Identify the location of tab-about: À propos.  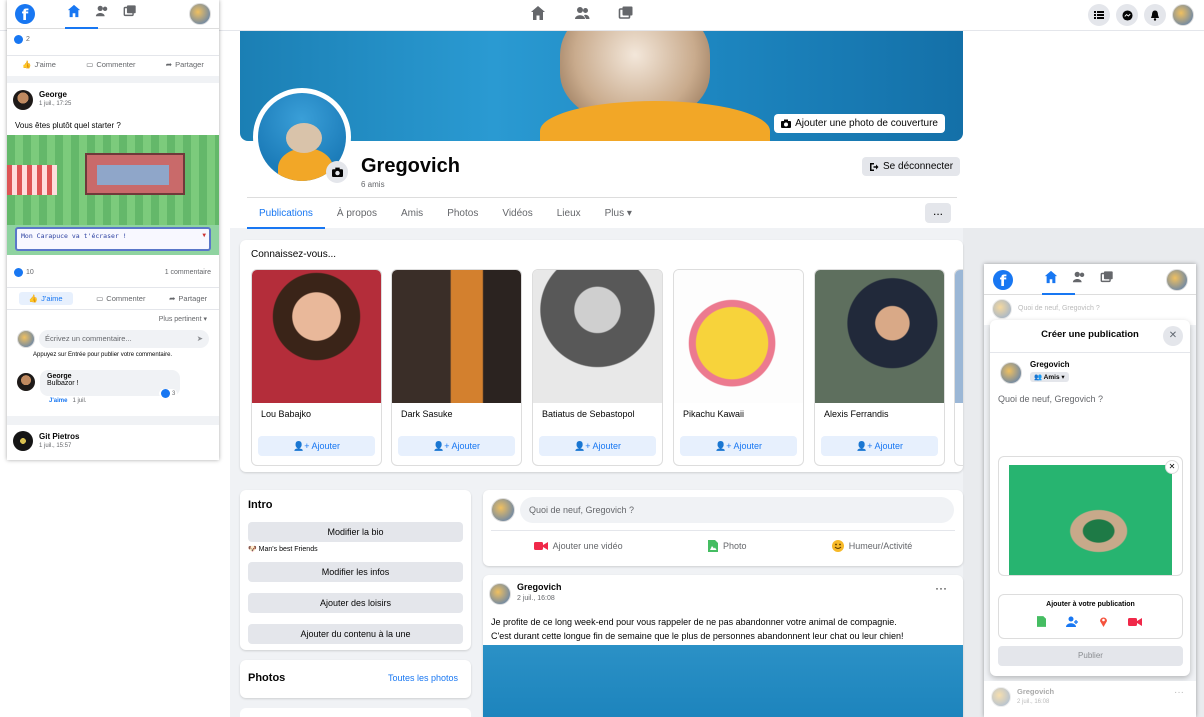
(357, 213).